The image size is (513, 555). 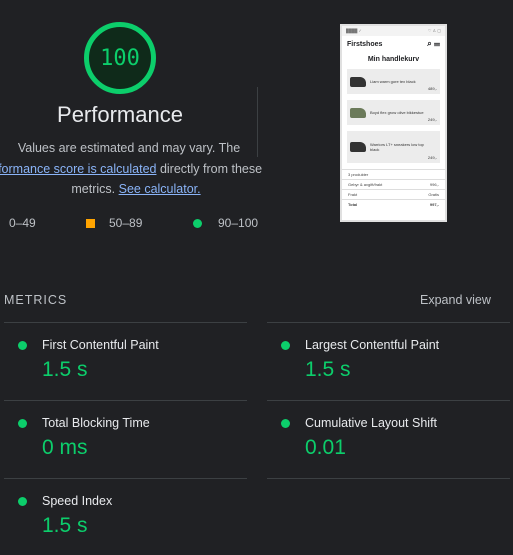 What do you see at coordinates (365, 44) in the screenshot?
I see `preview-store-name: Firstshoes` at bounding box center [365, 44].